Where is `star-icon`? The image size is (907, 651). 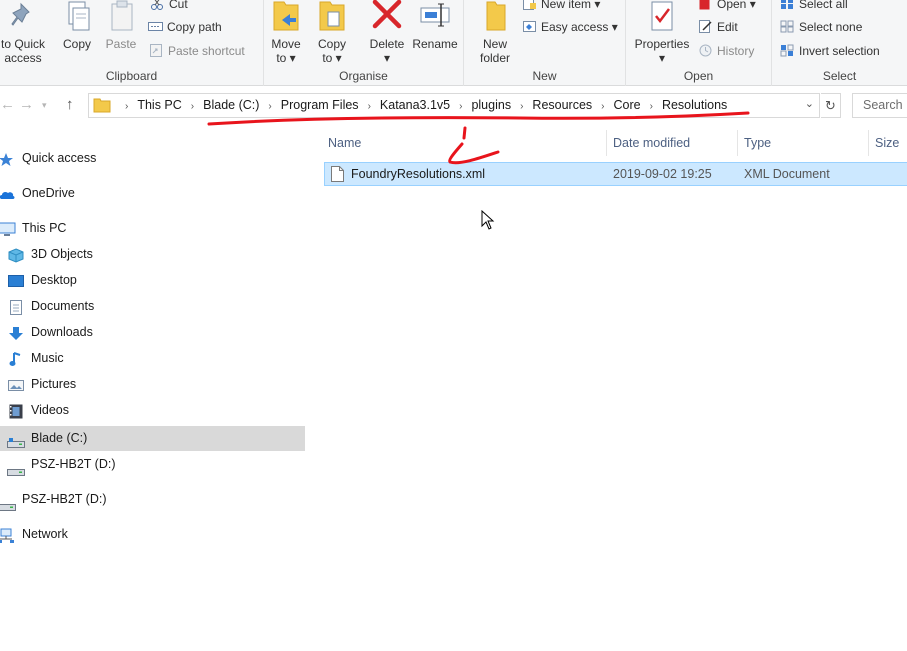
star-icon is located at coordinates (7, 158).